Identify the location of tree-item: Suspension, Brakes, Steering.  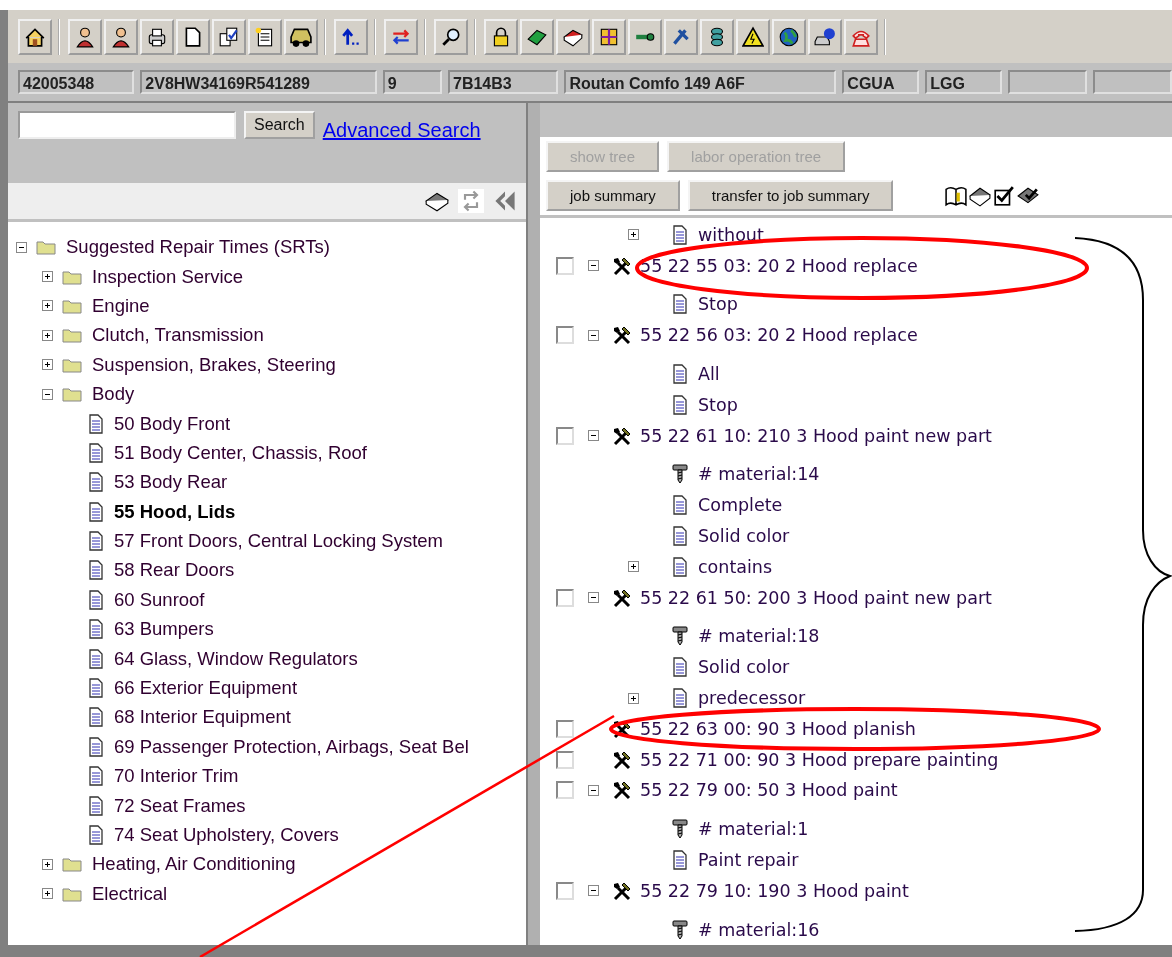
(214, 364).